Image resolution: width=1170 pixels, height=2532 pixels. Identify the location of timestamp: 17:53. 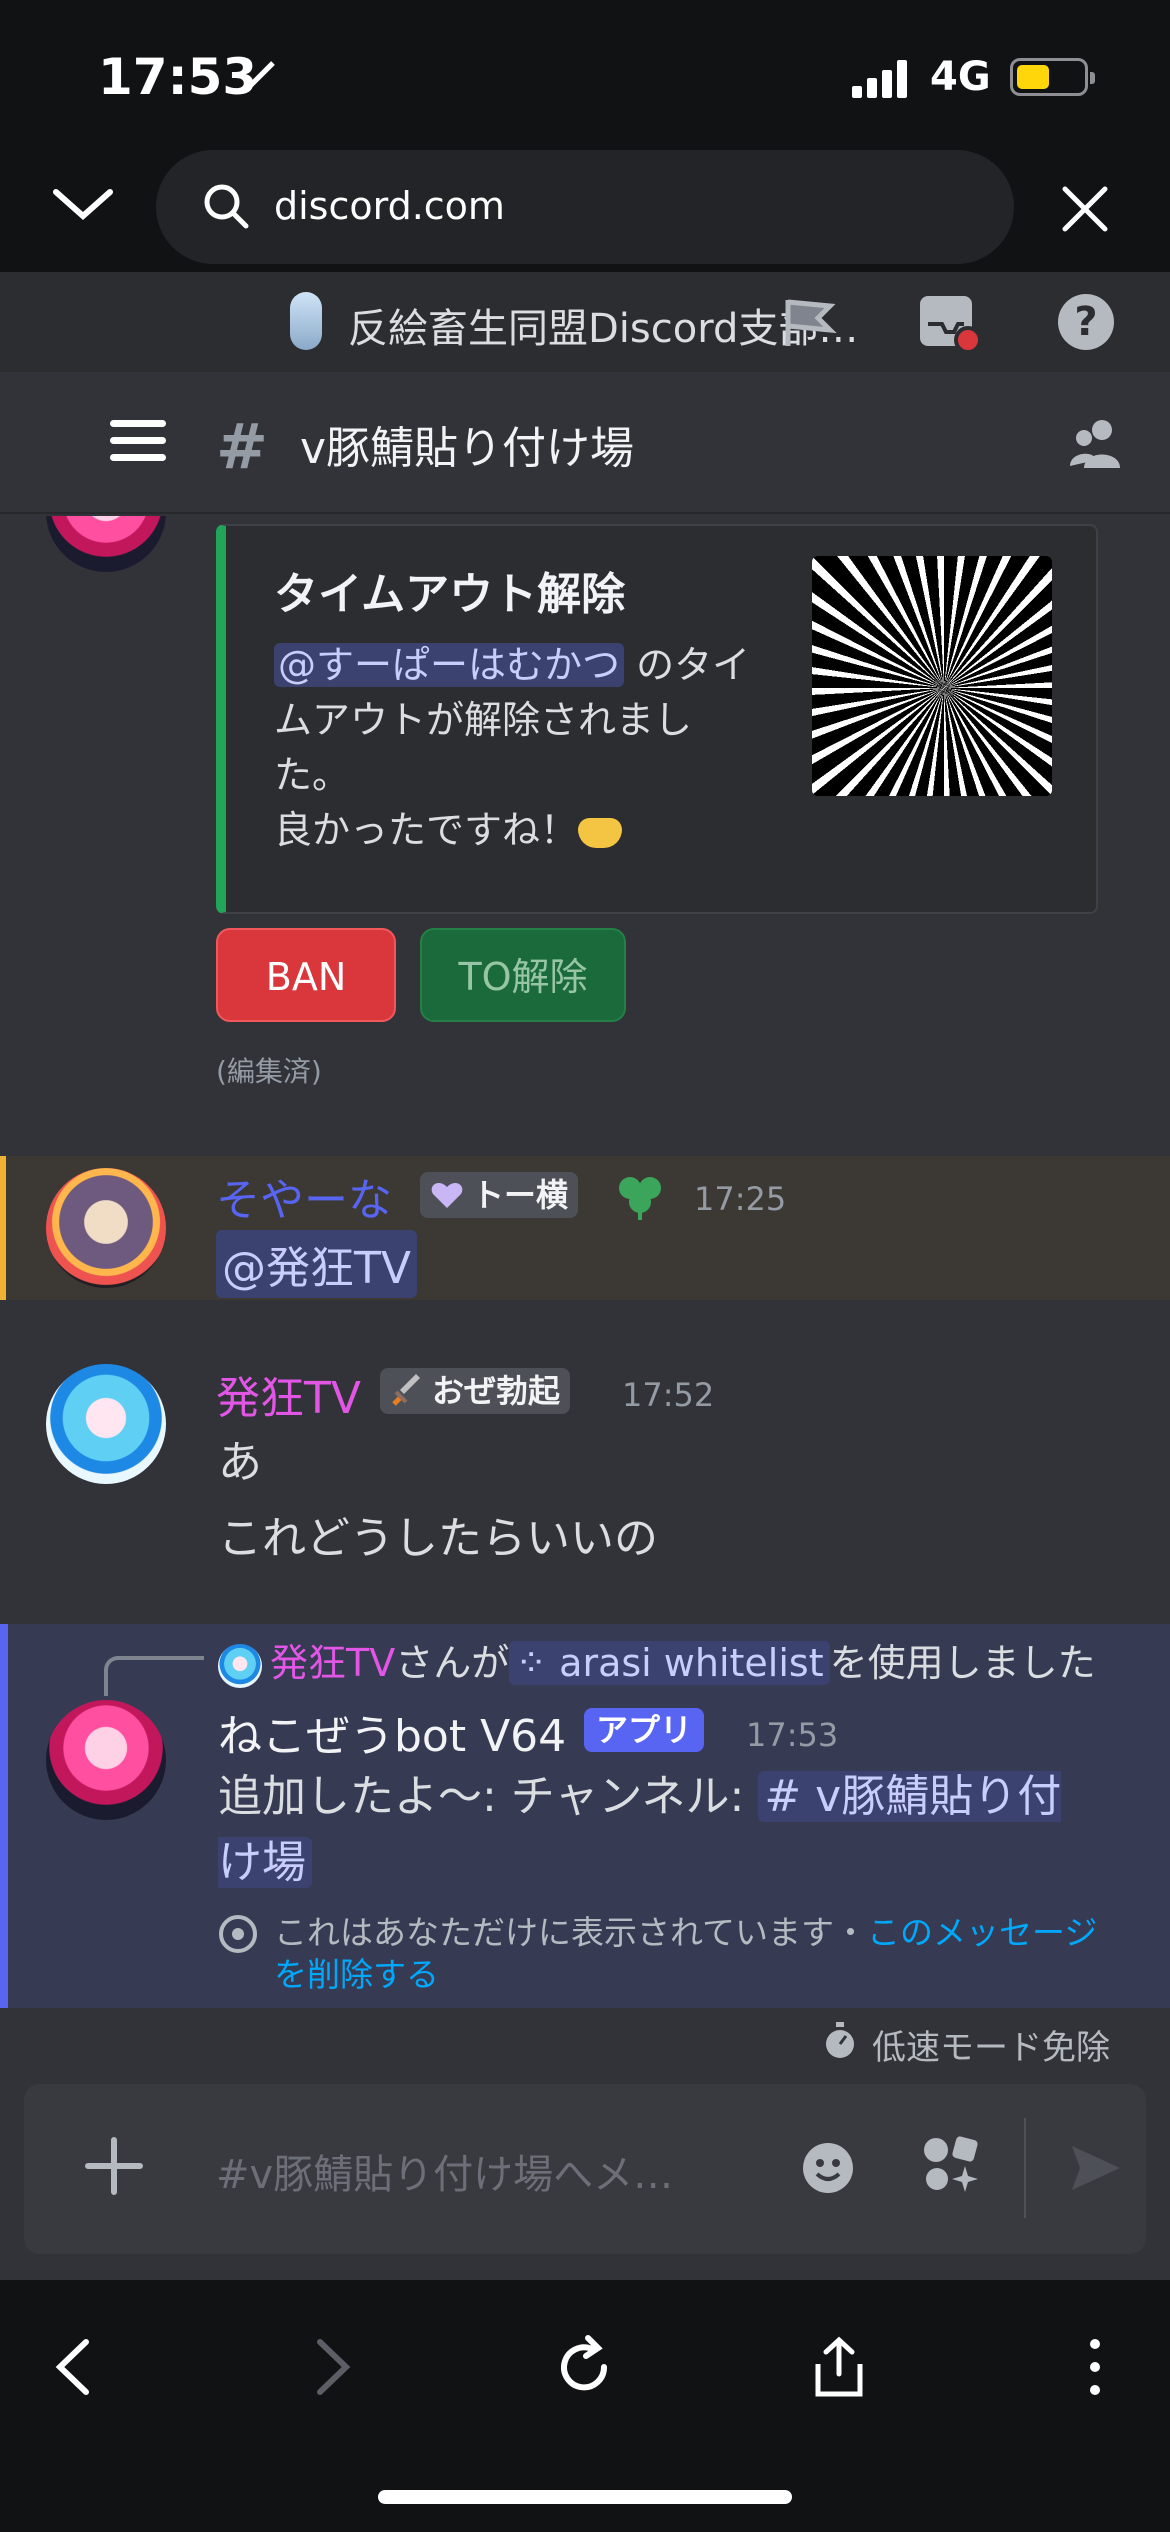
(792, 1735).